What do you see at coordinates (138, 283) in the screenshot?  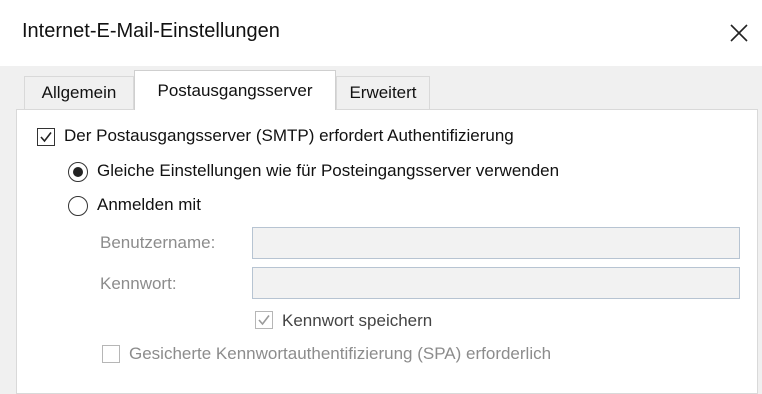 I see `password-label: Kennwort:` at bounding box center [138, 283].